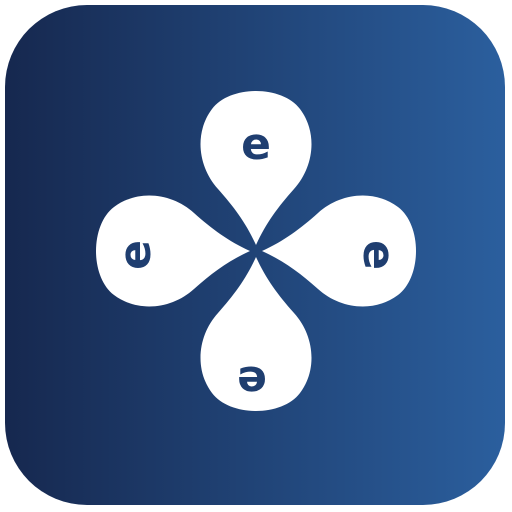  Describe the element at coordinates (378, 255) in the screenshot. I see `petal-right-letter: e` at that location.